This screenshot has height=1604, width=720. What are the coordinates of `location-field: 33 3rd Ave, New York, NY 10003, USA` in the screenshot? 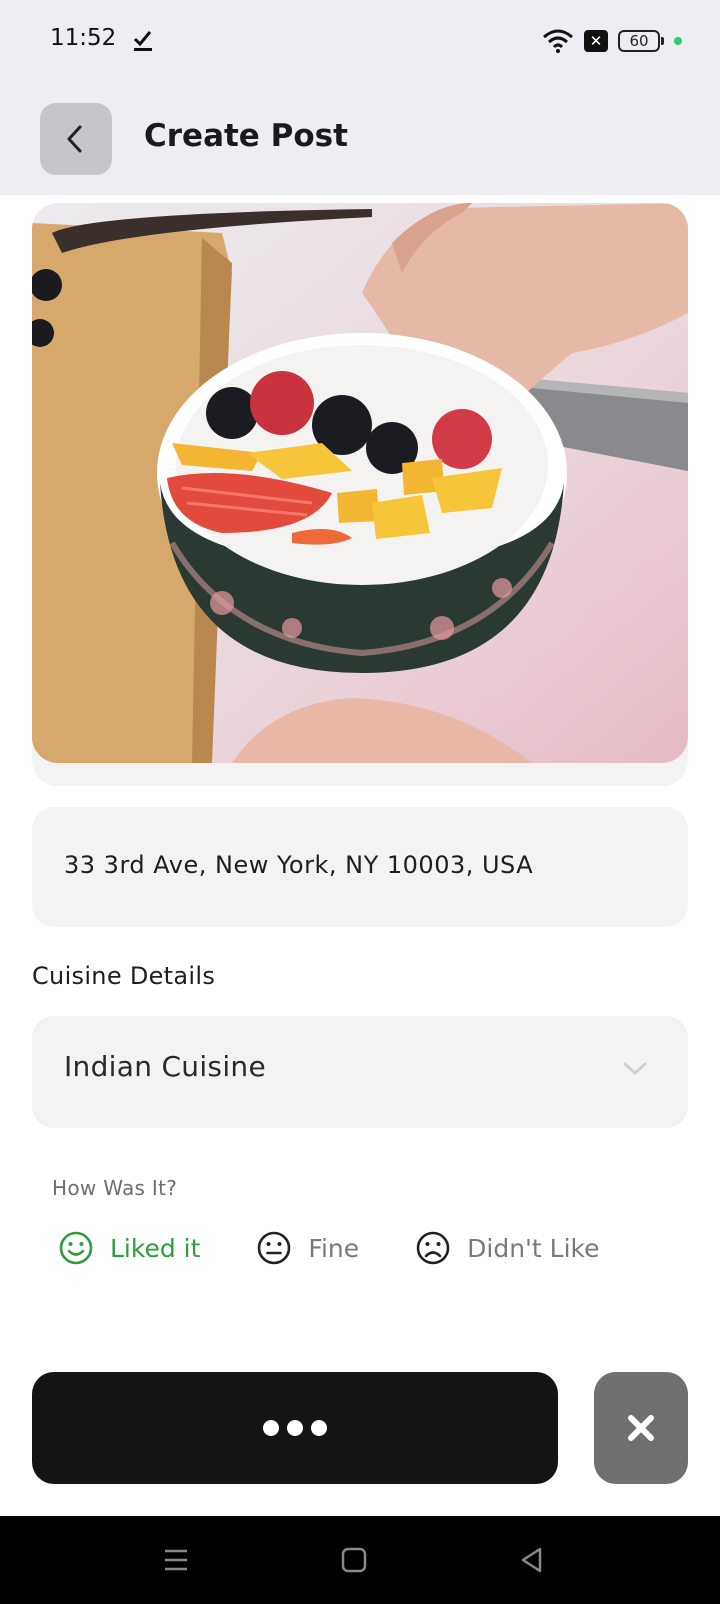 It's located at (360, 867).